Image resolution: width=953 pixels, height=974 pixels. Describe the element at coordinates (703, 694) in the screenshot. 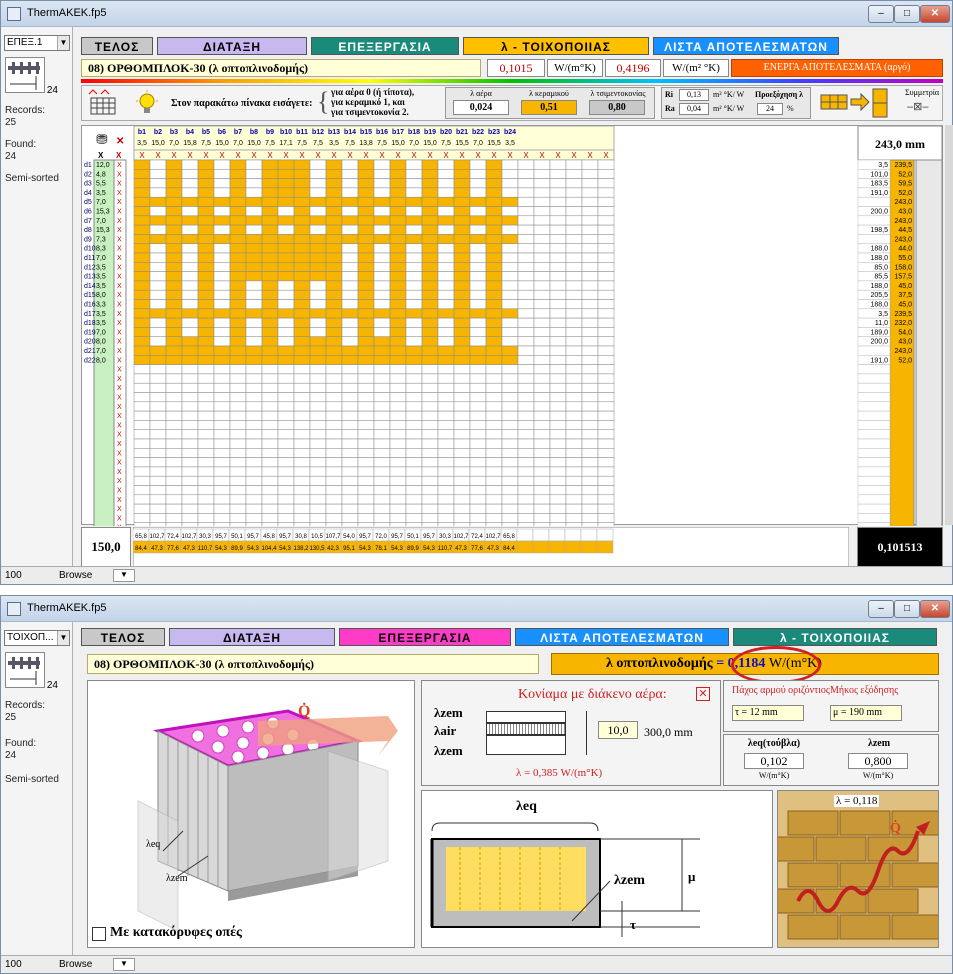

I see `air-gap-checkbox: ✕` at that location.